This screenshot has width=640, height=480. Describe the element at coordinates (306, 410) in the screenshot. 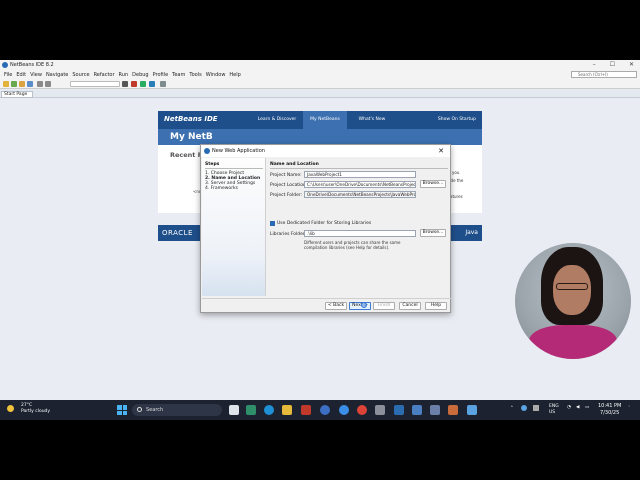

I see `app-icon-red` at that location.